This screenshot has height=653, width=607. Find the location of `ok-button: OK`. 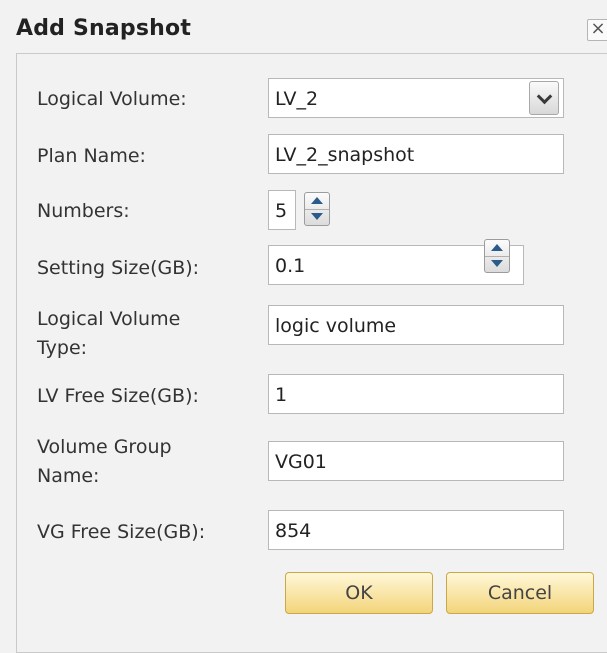

ok-button: OK is located at coordinates (359, 593).